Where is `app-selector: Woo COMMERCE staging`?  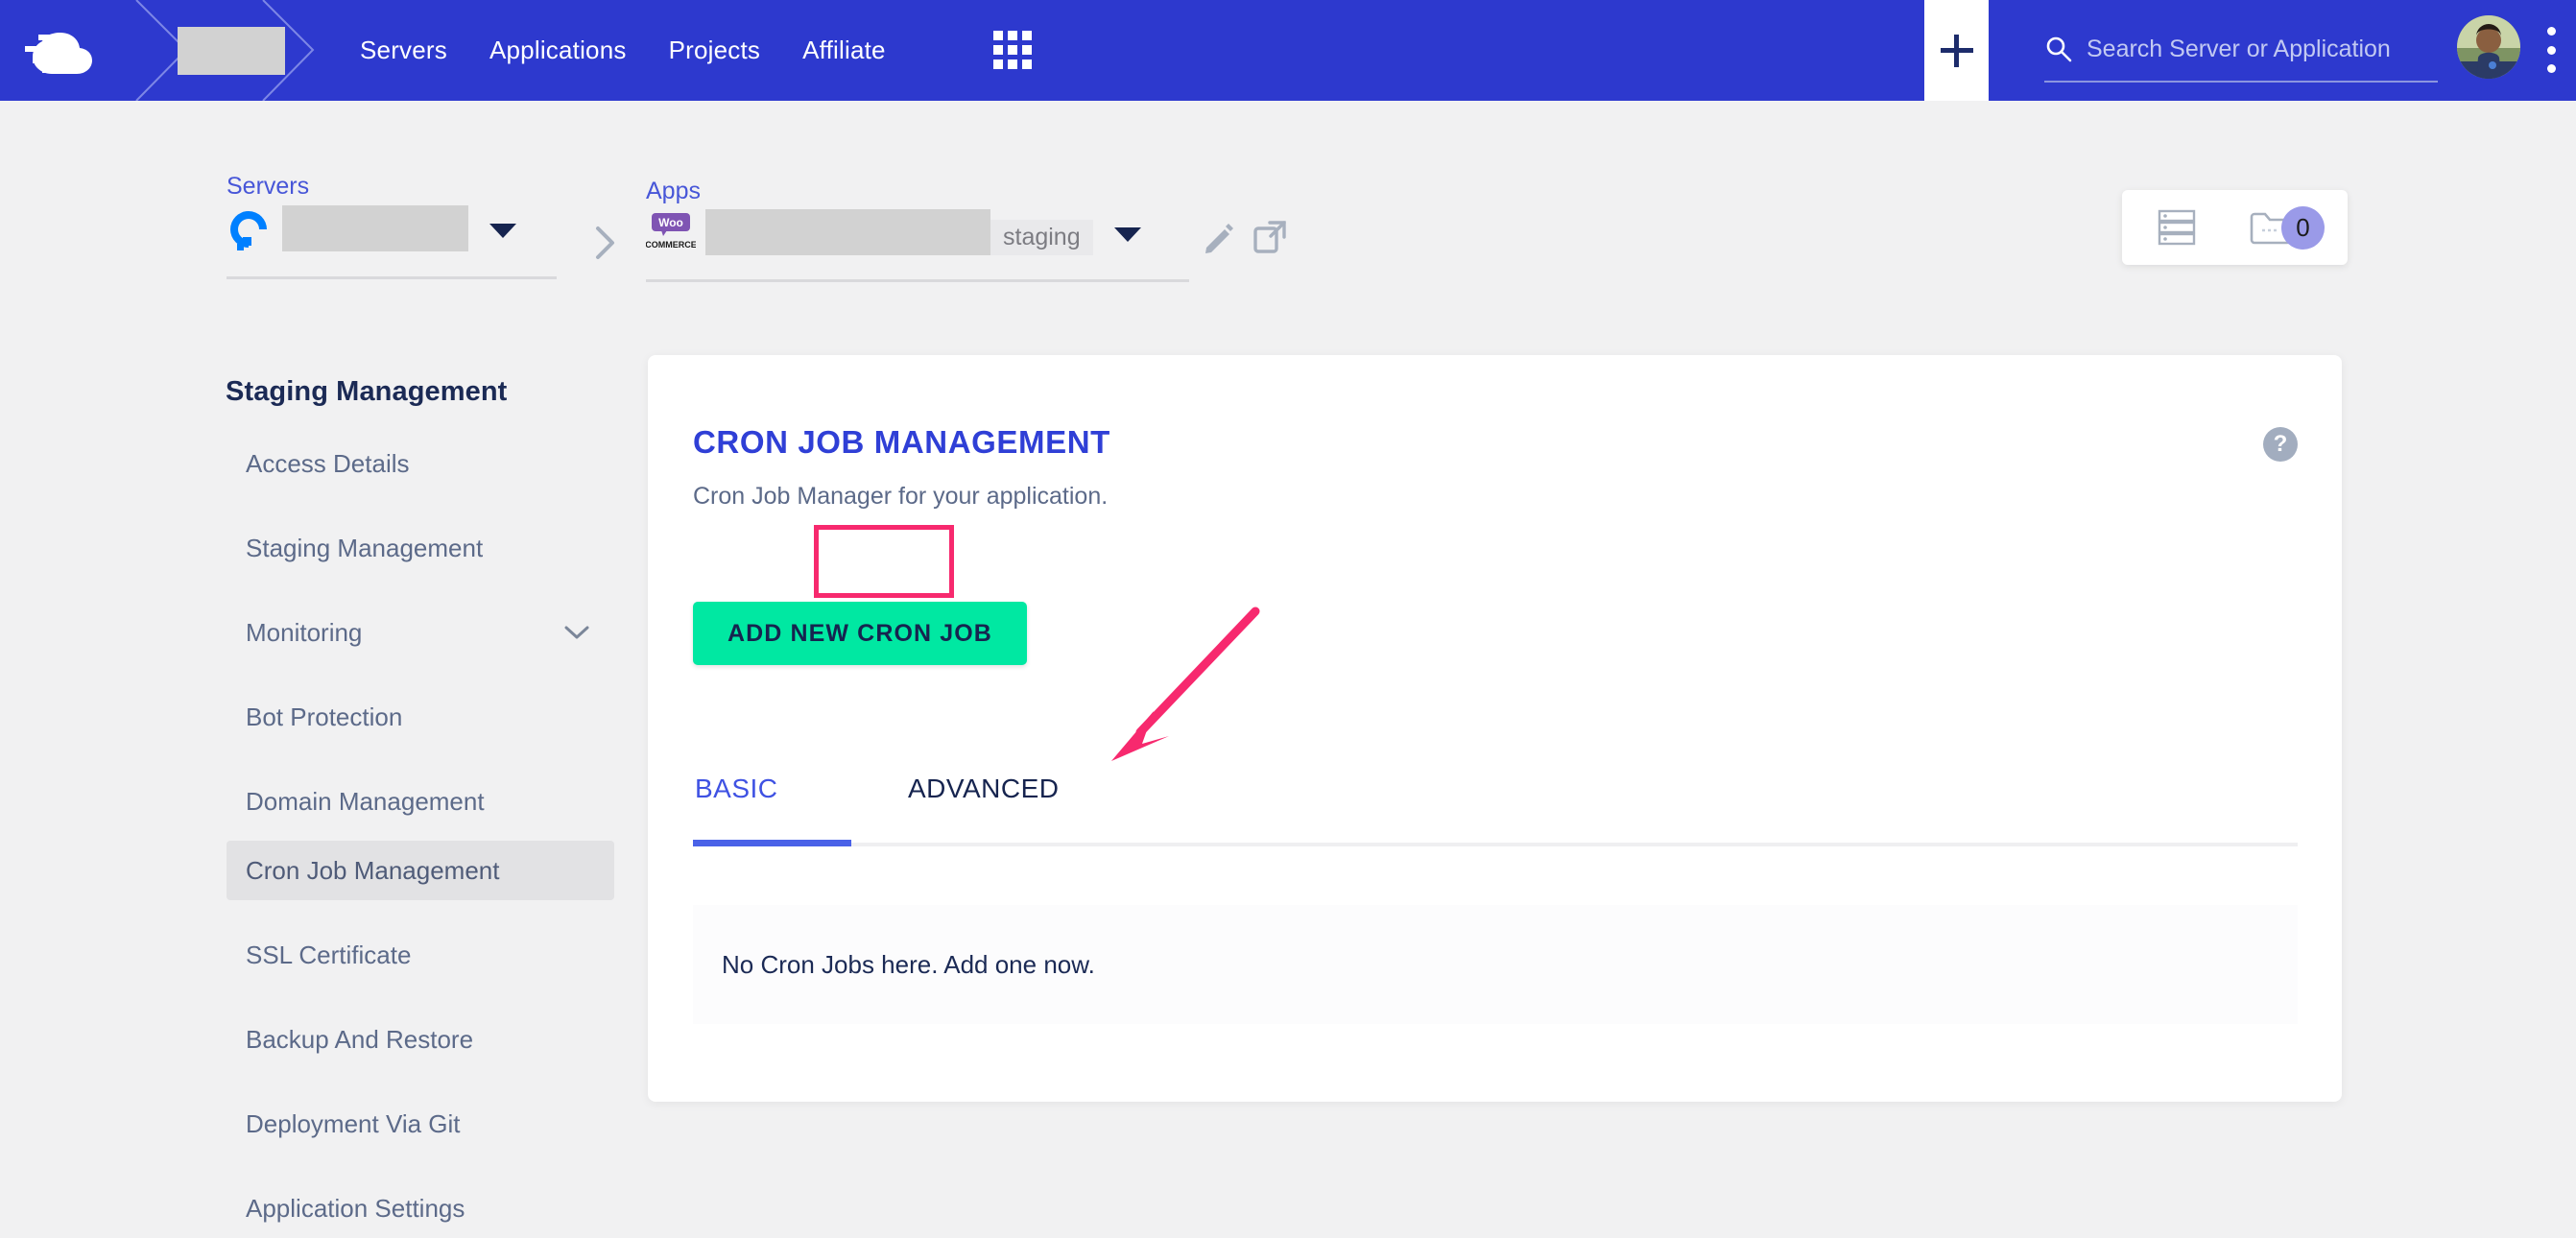
app-selector: Woo COMMERCE staging is located at coordinates (912, 232).